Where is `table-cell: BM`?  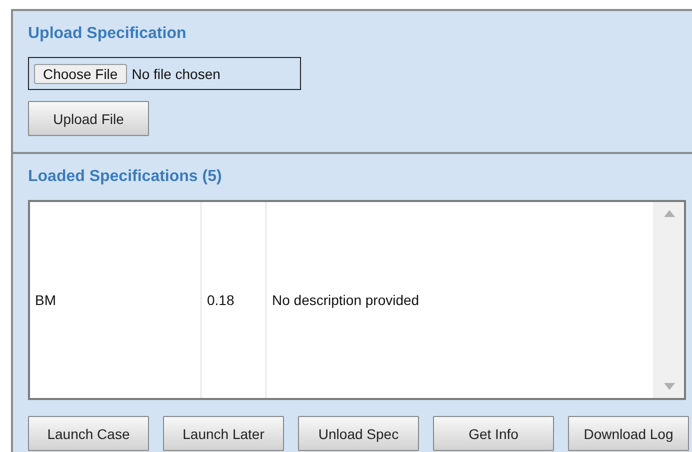
table-cell: BM is located at coordinates (116, 300).